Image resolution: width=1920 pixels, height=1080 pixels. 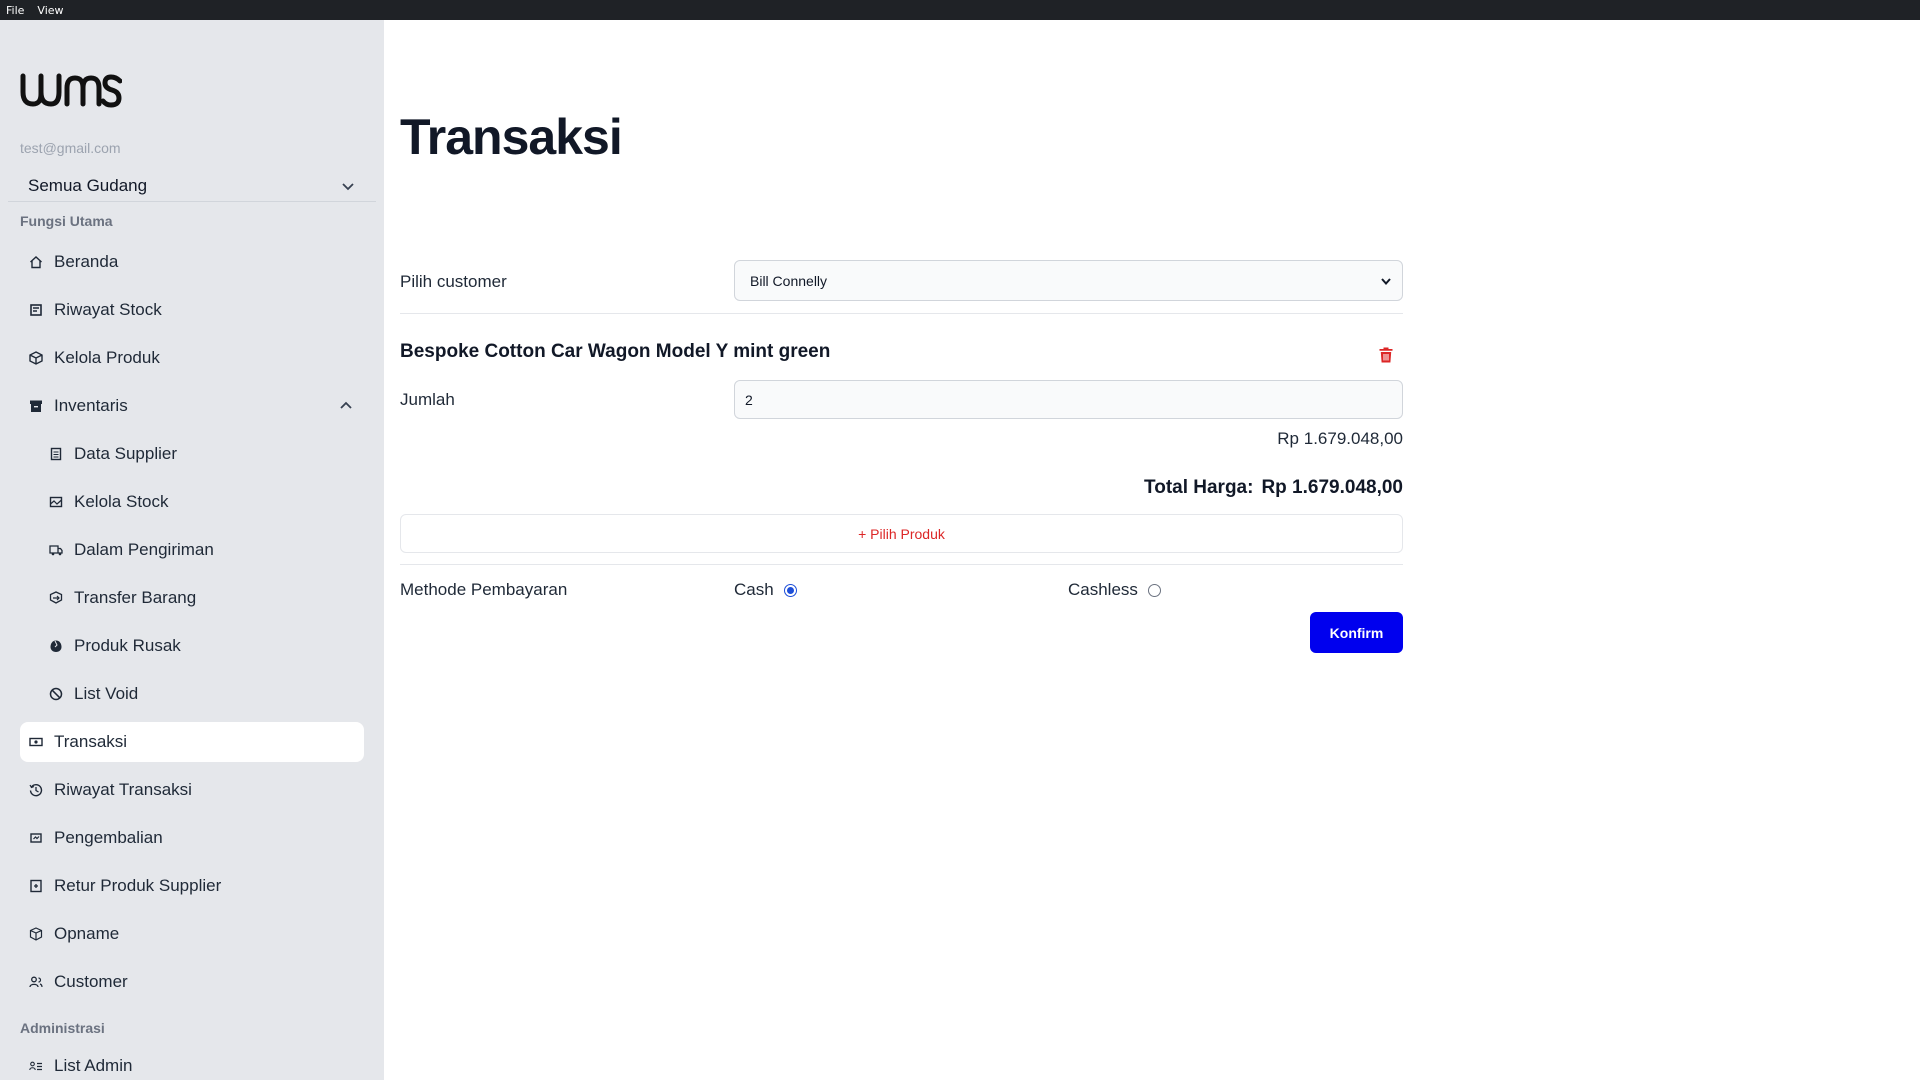 I want to click on add-product-button: + Pilih Produk, so click(x=901, y=533).